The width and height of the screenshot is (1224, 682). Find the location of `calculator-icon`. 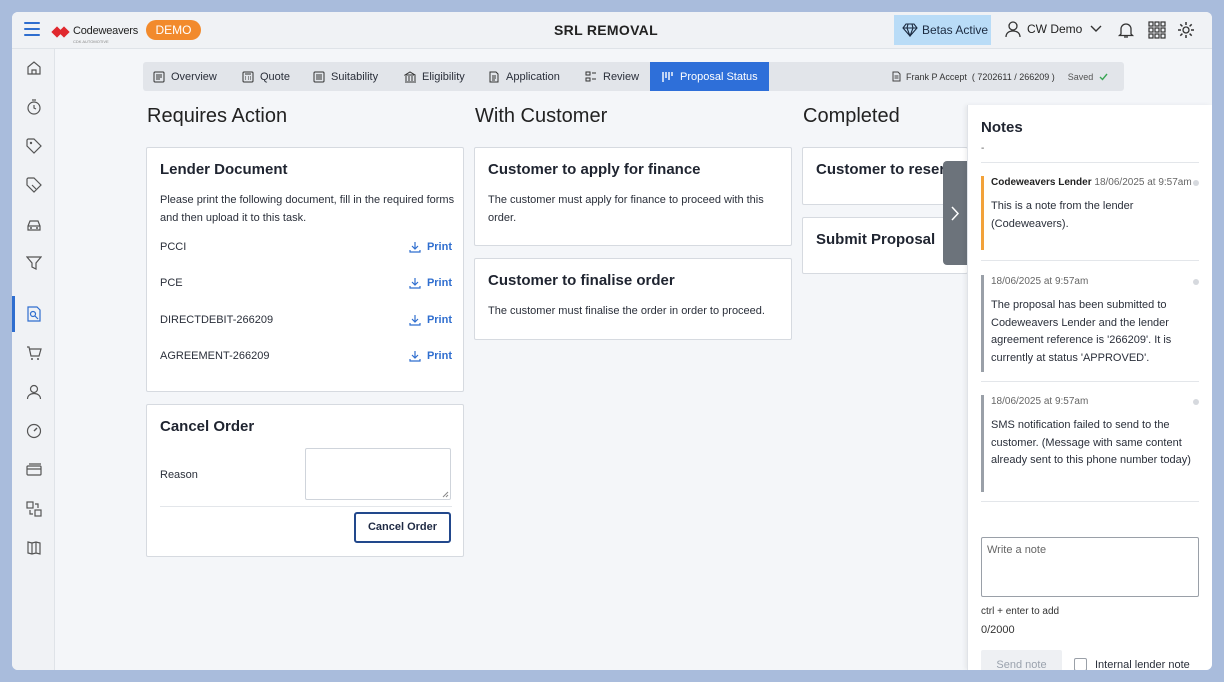

calculator-icon is located at coordinates (248, 76).